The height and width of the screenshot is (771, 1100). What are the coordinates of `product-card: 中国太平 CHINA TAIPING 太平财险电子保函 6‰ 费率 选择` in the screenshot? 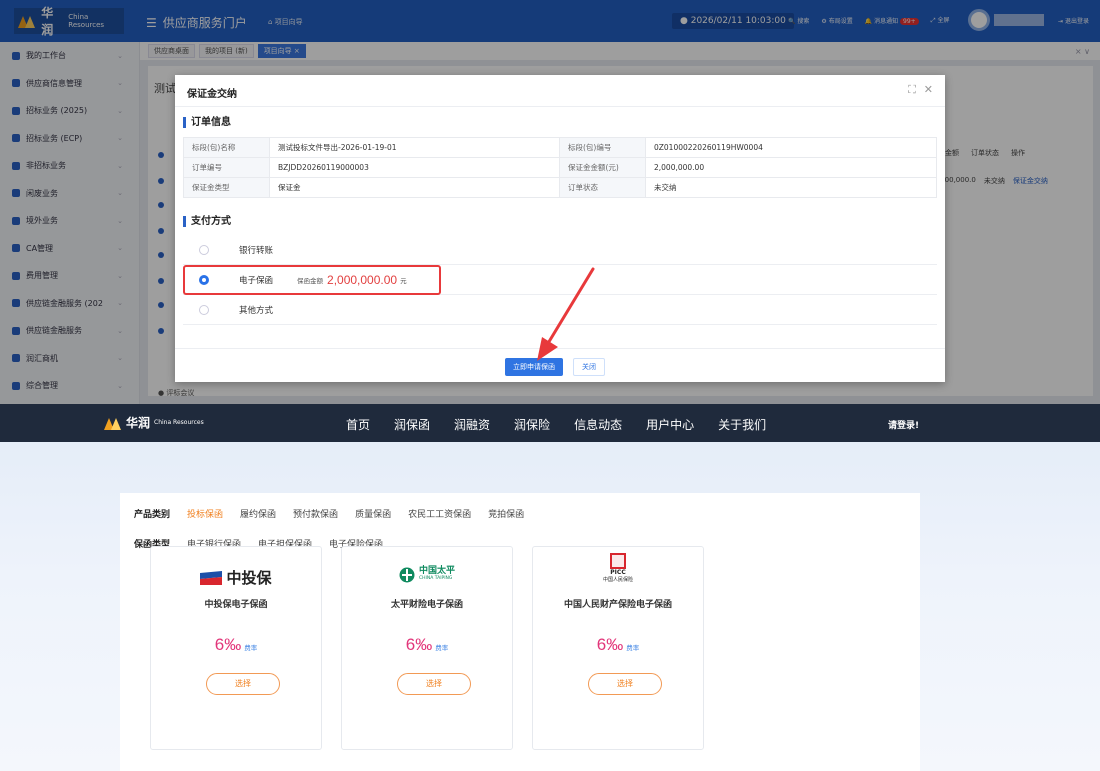 It's located at (427, 648).